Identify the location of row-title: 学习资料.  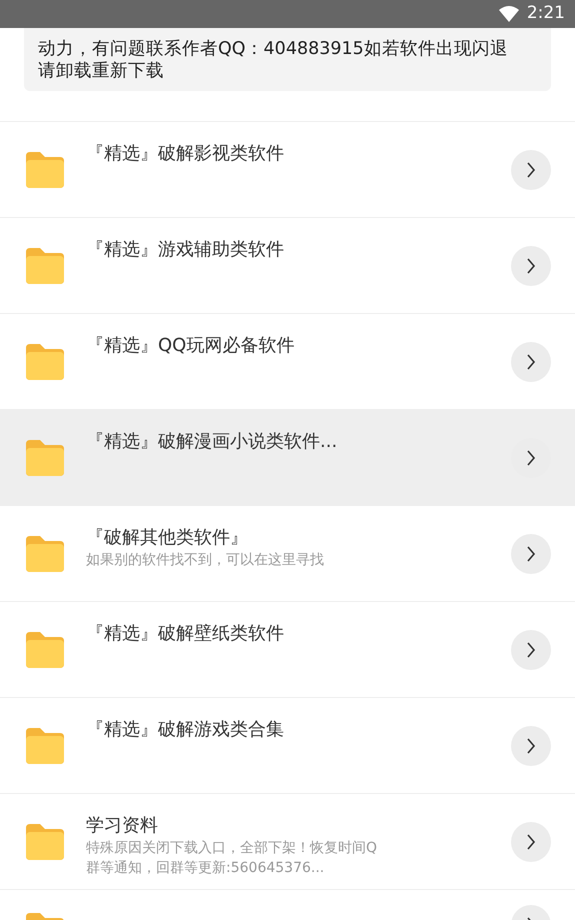
(122, 826).